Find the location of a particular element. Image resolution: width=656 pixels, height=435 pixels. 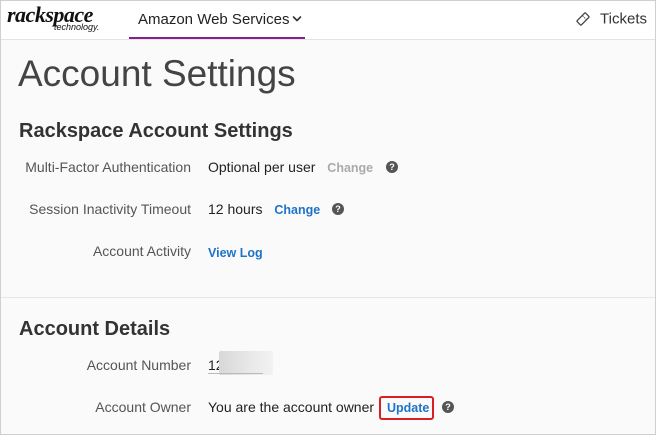

section-title-account-details: Account Details is located at coordinates (95, 329).